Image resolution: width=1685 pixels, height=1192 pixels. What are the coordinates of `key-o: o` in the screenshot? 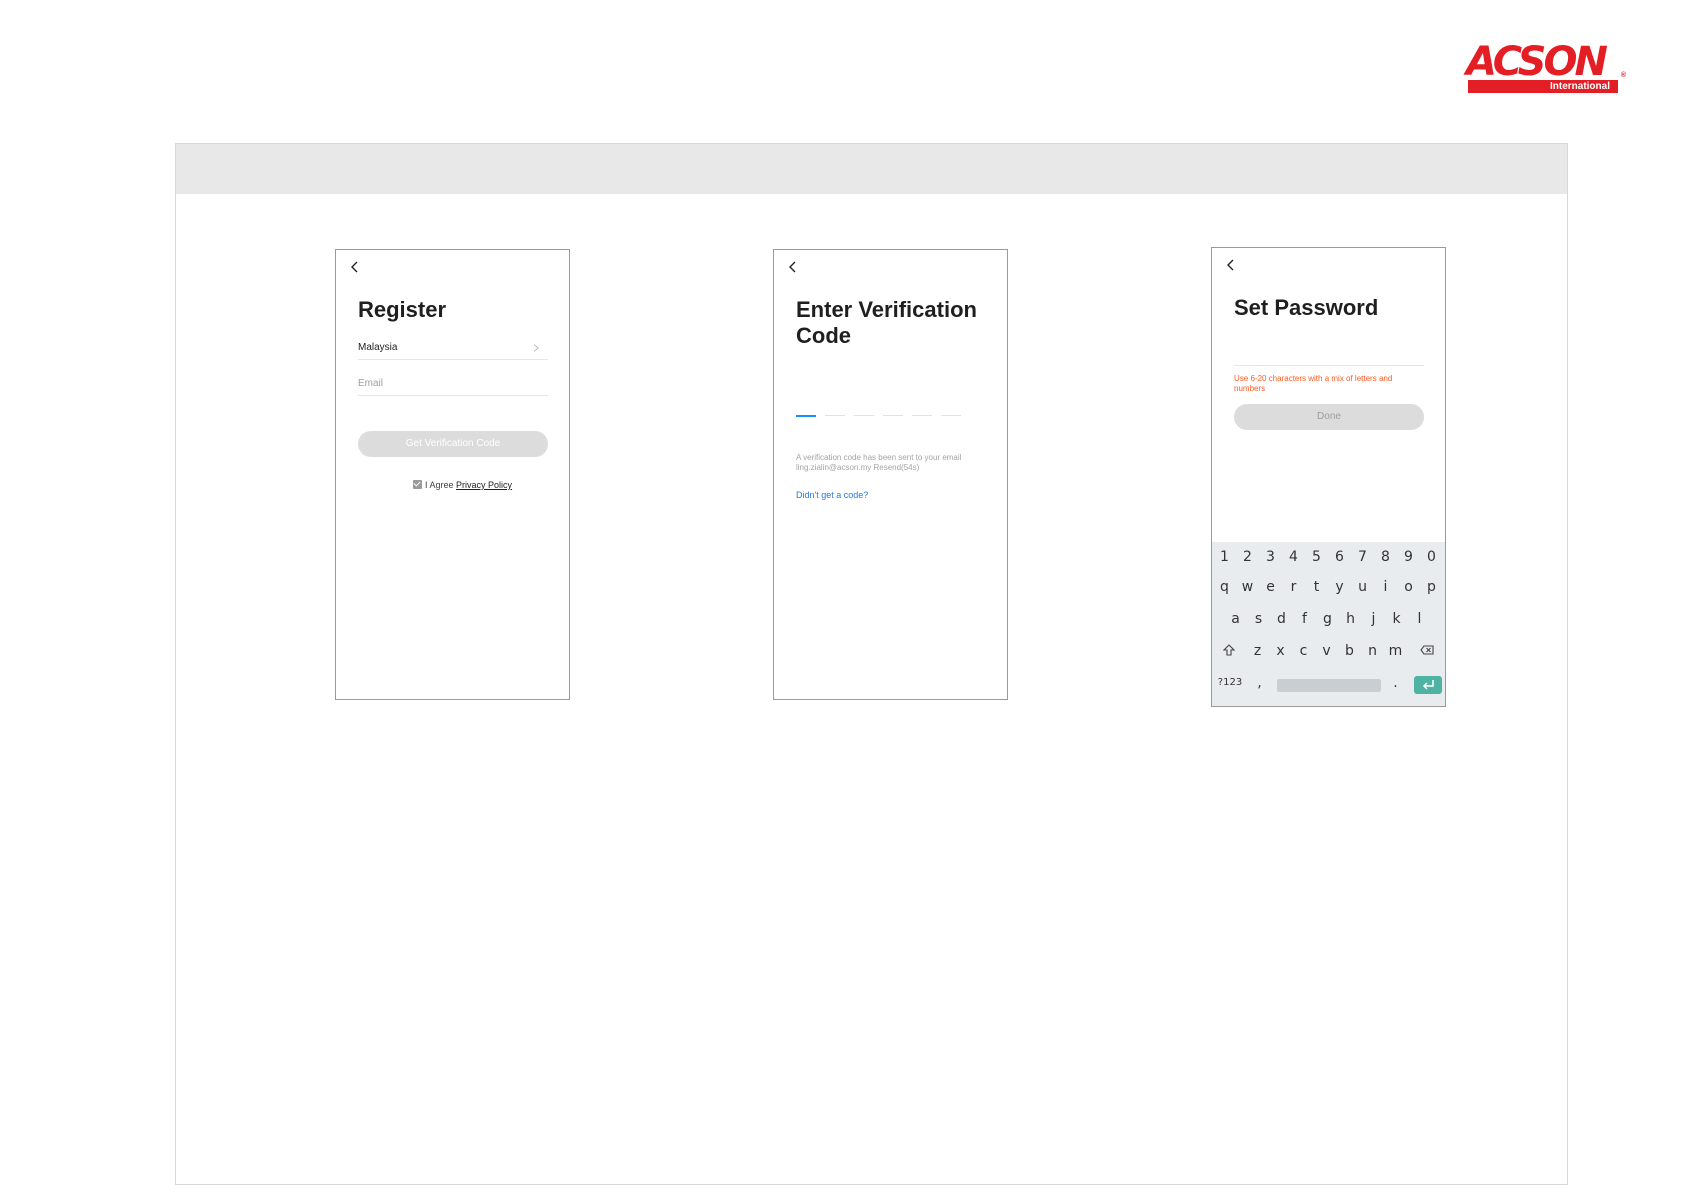 It's located at (1408, 587).